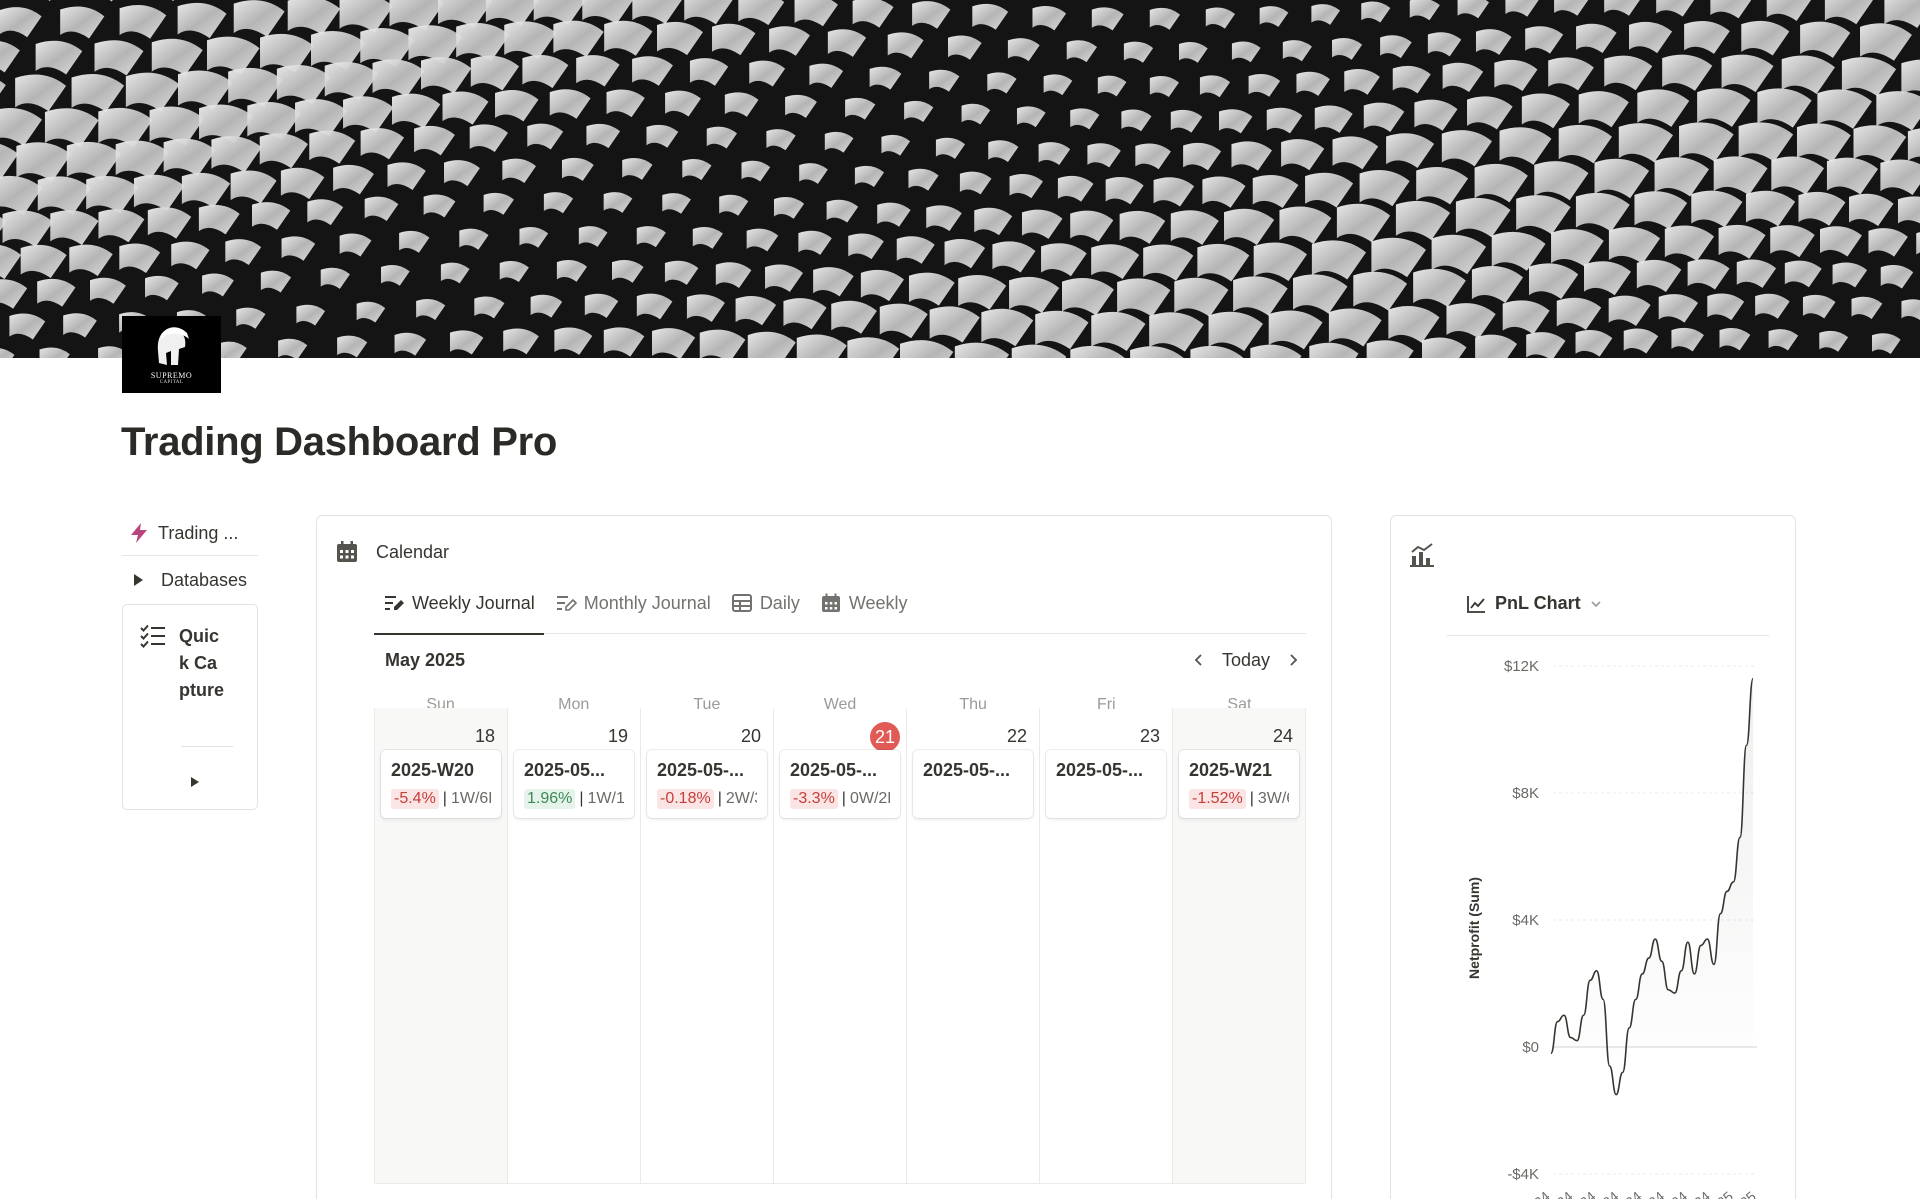 This screenshot has width=1920, height=1199. Describe the element at coordinates (1422, 555) in the screenshot. I see `chart-icon` at that location.